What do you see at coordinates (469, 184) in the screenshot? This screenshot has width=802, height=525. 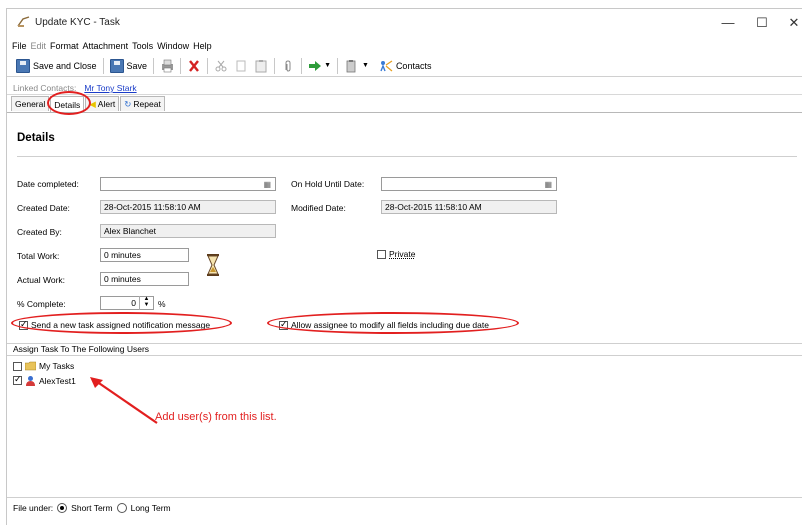 I see `on-hold-field: ▦` at bounding box center [469, 184].